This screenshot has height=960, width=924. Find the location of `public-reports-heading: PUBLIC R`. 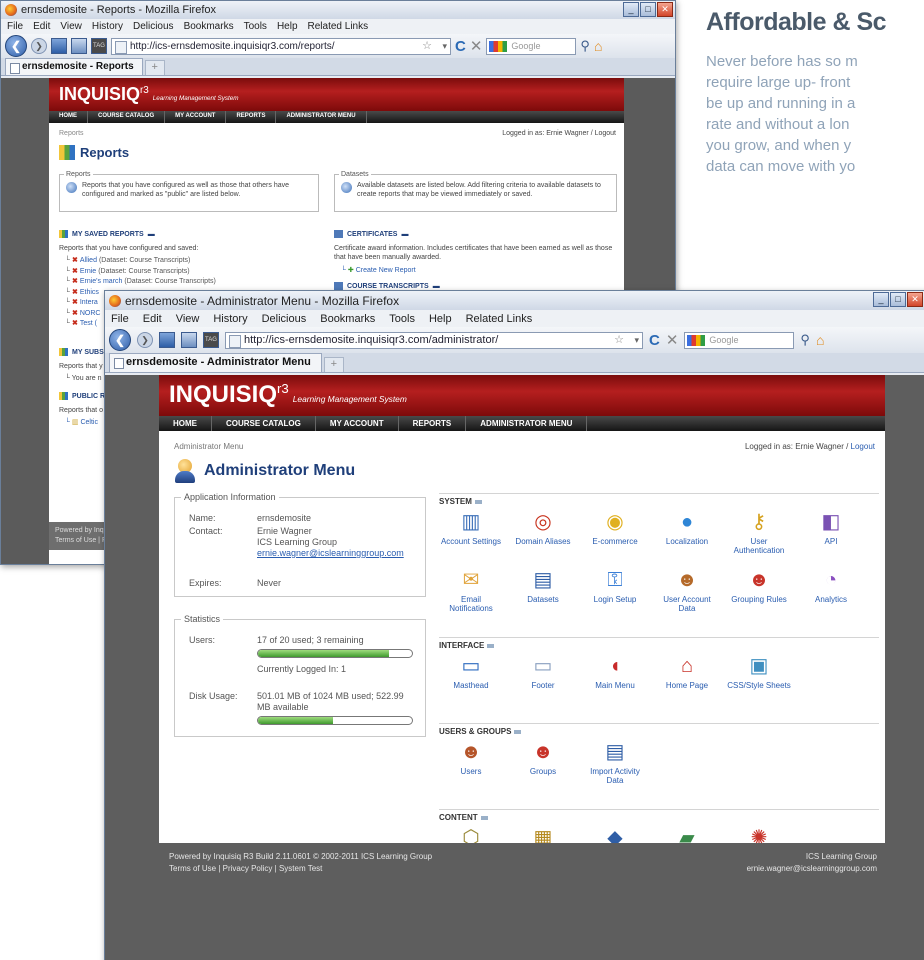

public-reports-heading: PUBLIC R is located at coordinates (82, 396).